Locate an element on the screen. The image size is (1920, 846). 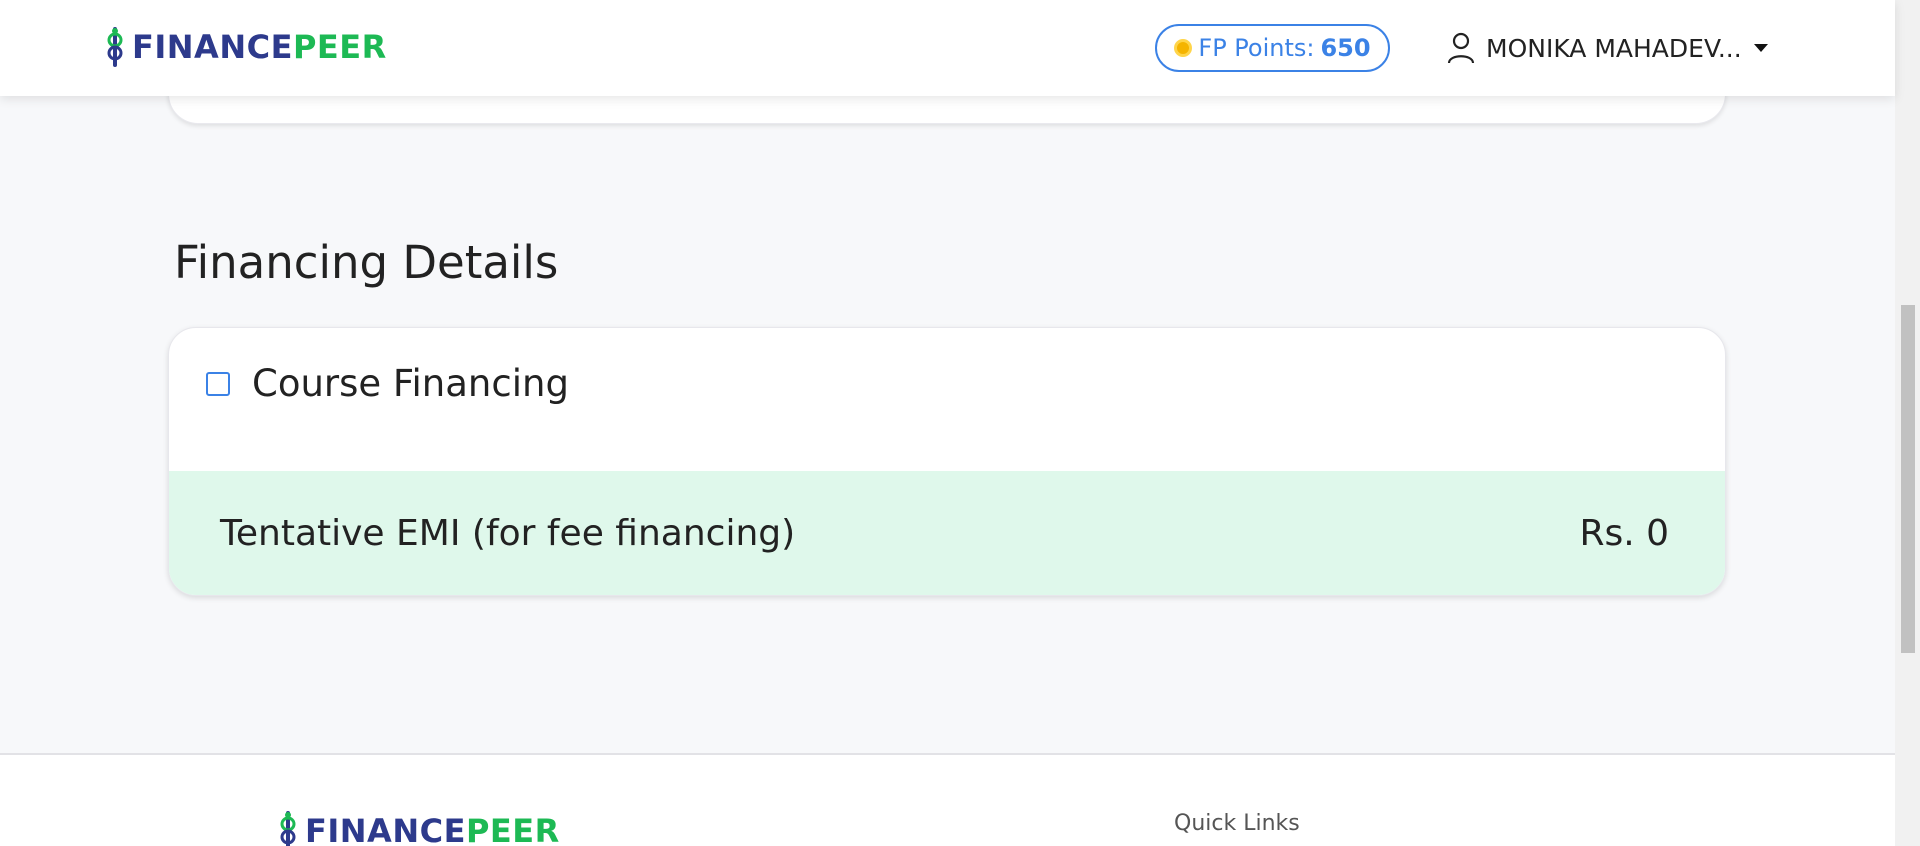
footer-logo: FINANCEPEER is located at coordinates (418, 828).